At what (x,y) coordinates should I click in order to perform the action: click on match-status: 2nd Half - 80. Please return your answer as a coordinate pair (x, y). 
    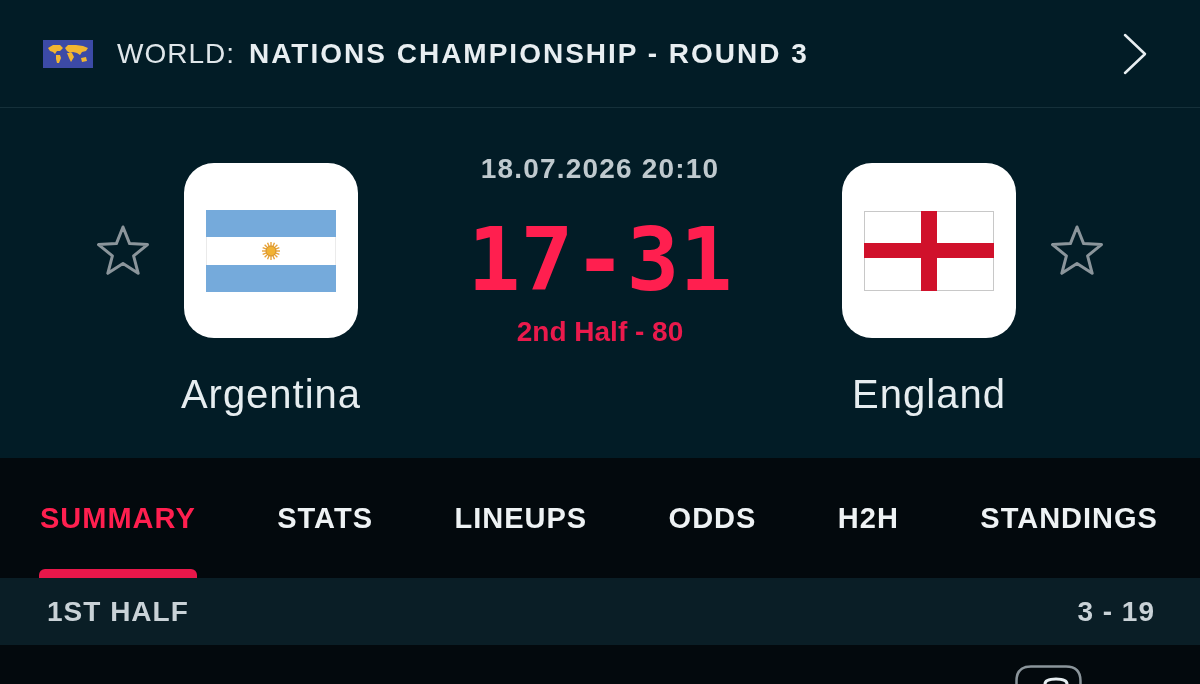
    Looking at the image, I should click on (600, 332).